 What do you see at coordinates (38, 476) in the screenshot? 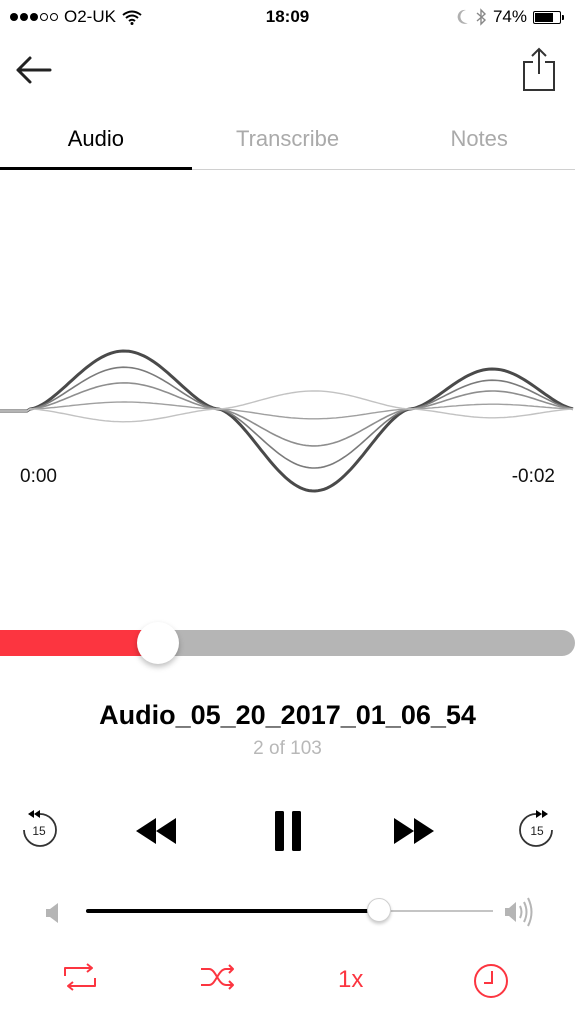
I see `elapsed-time: 0:00` at bounding box center [38, 476].